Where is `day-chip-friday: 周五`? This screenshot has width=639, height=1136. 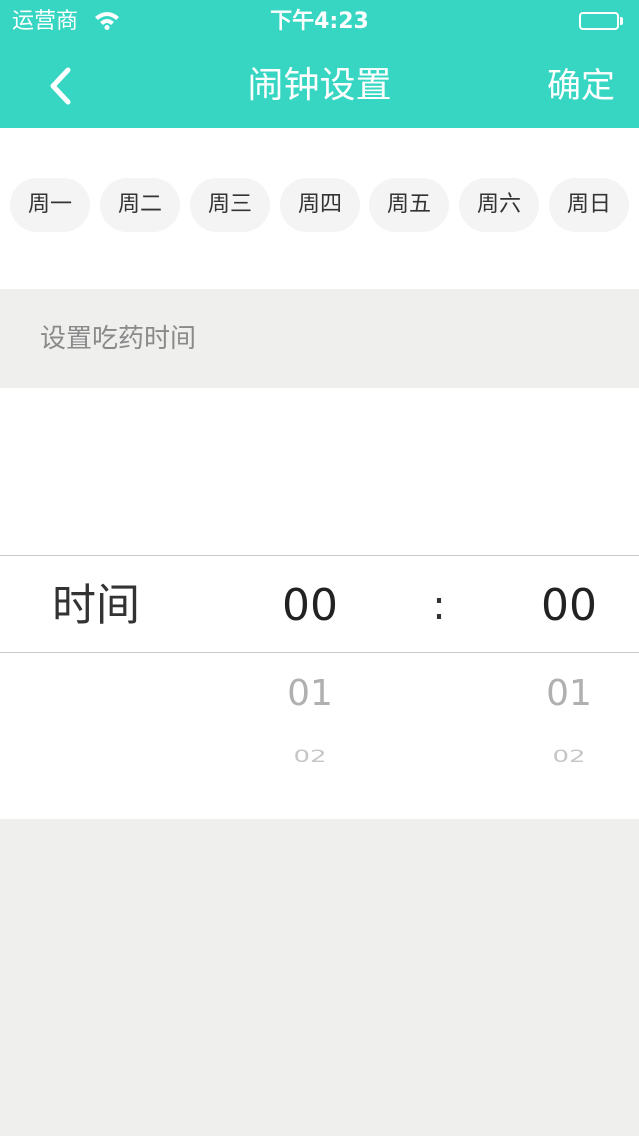
day-chip-friday: 周五 is located at coordinates (409, 205).